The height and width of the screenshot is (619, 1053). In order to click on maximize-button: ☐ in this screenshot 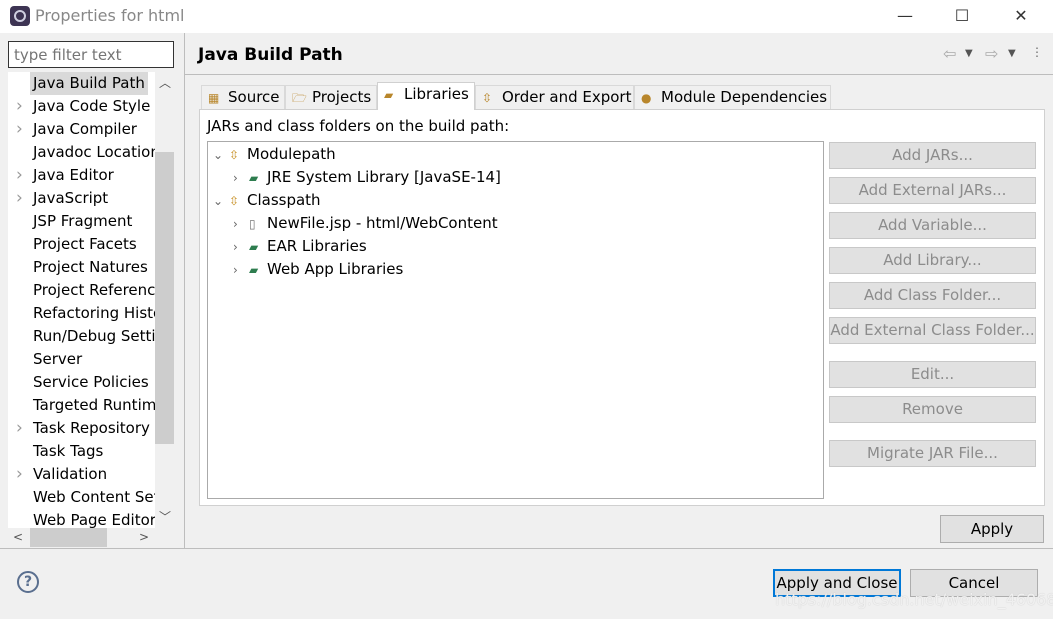, I will do `click(962, 16)`.